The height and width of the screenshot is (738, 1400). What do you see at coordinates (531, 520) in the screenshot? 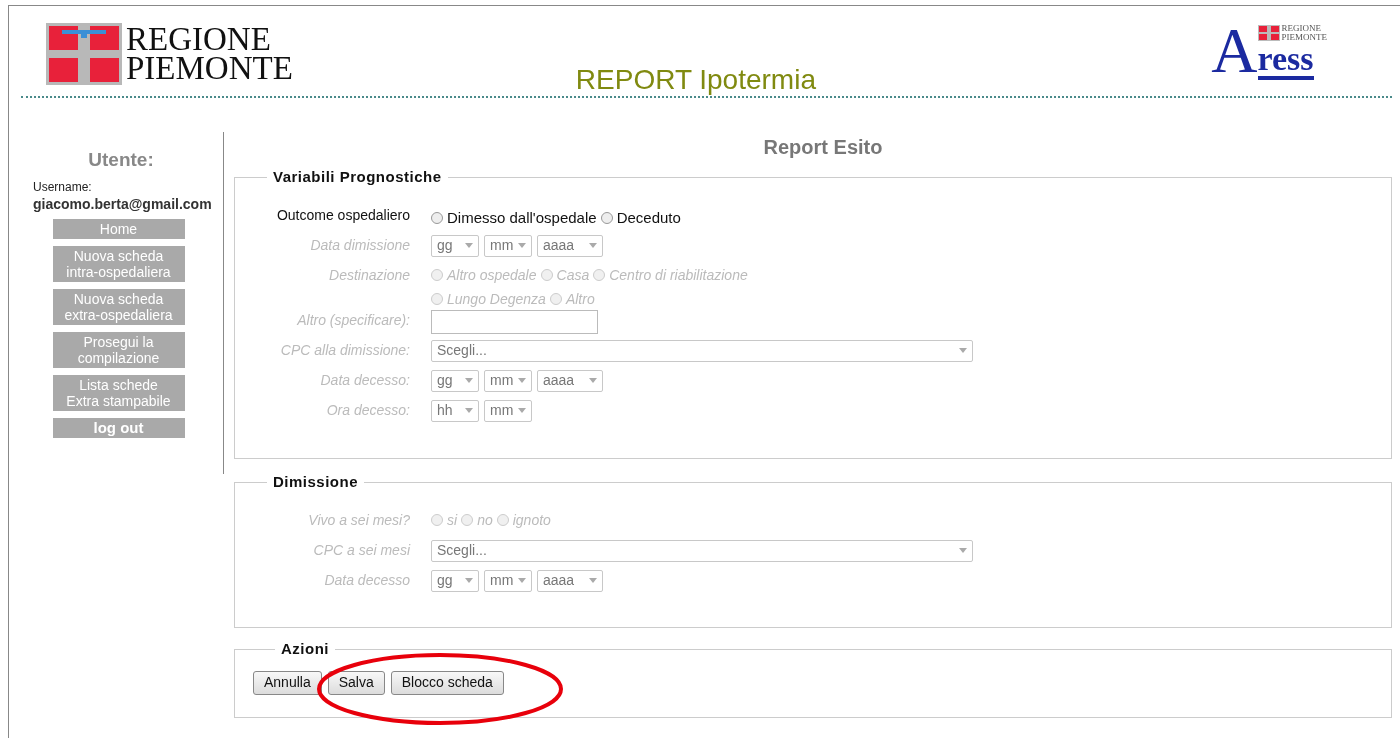
I see `option-label: ignoto` at bounding box center [531, 520].